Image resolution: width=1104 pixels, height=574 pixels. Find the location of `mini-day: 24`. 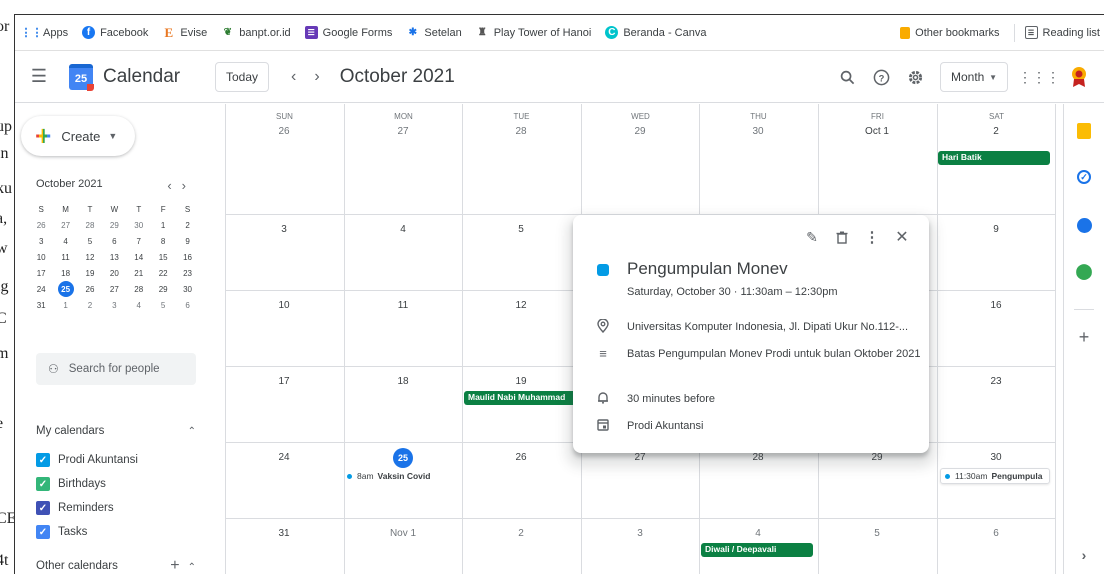

mini-day: 24 is located at coordinates (41, 289).